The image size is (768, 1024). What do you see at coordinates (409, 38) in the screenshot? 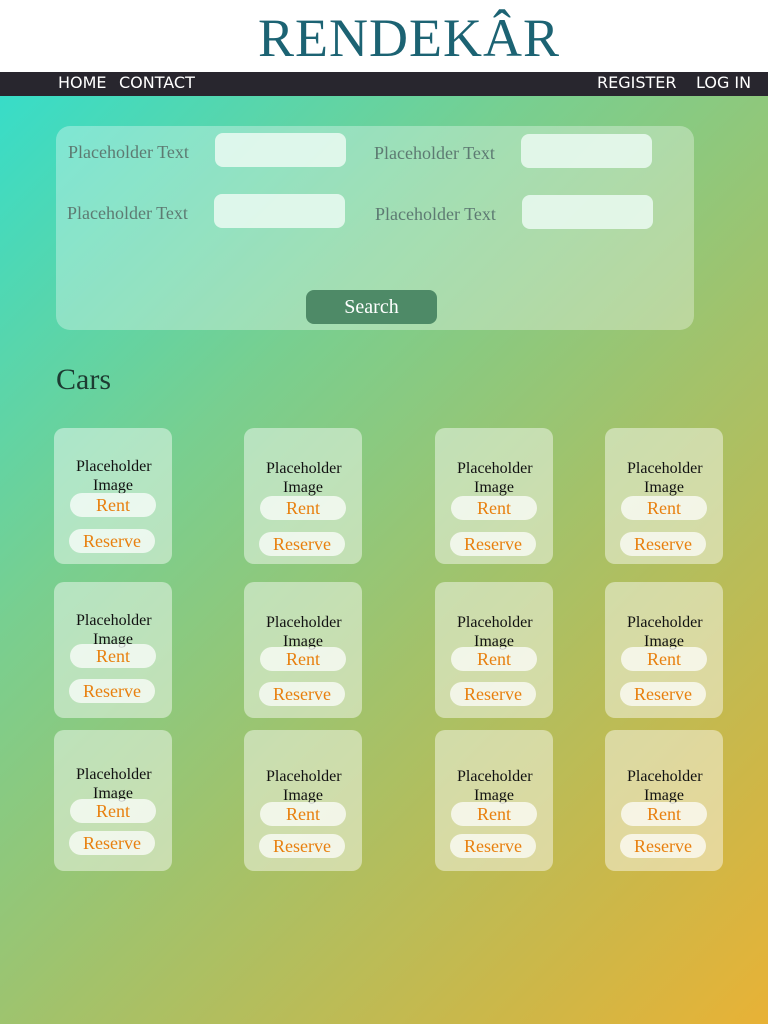
I see `logo-text: RENDEKÂR` at bounding box center [409, 38].